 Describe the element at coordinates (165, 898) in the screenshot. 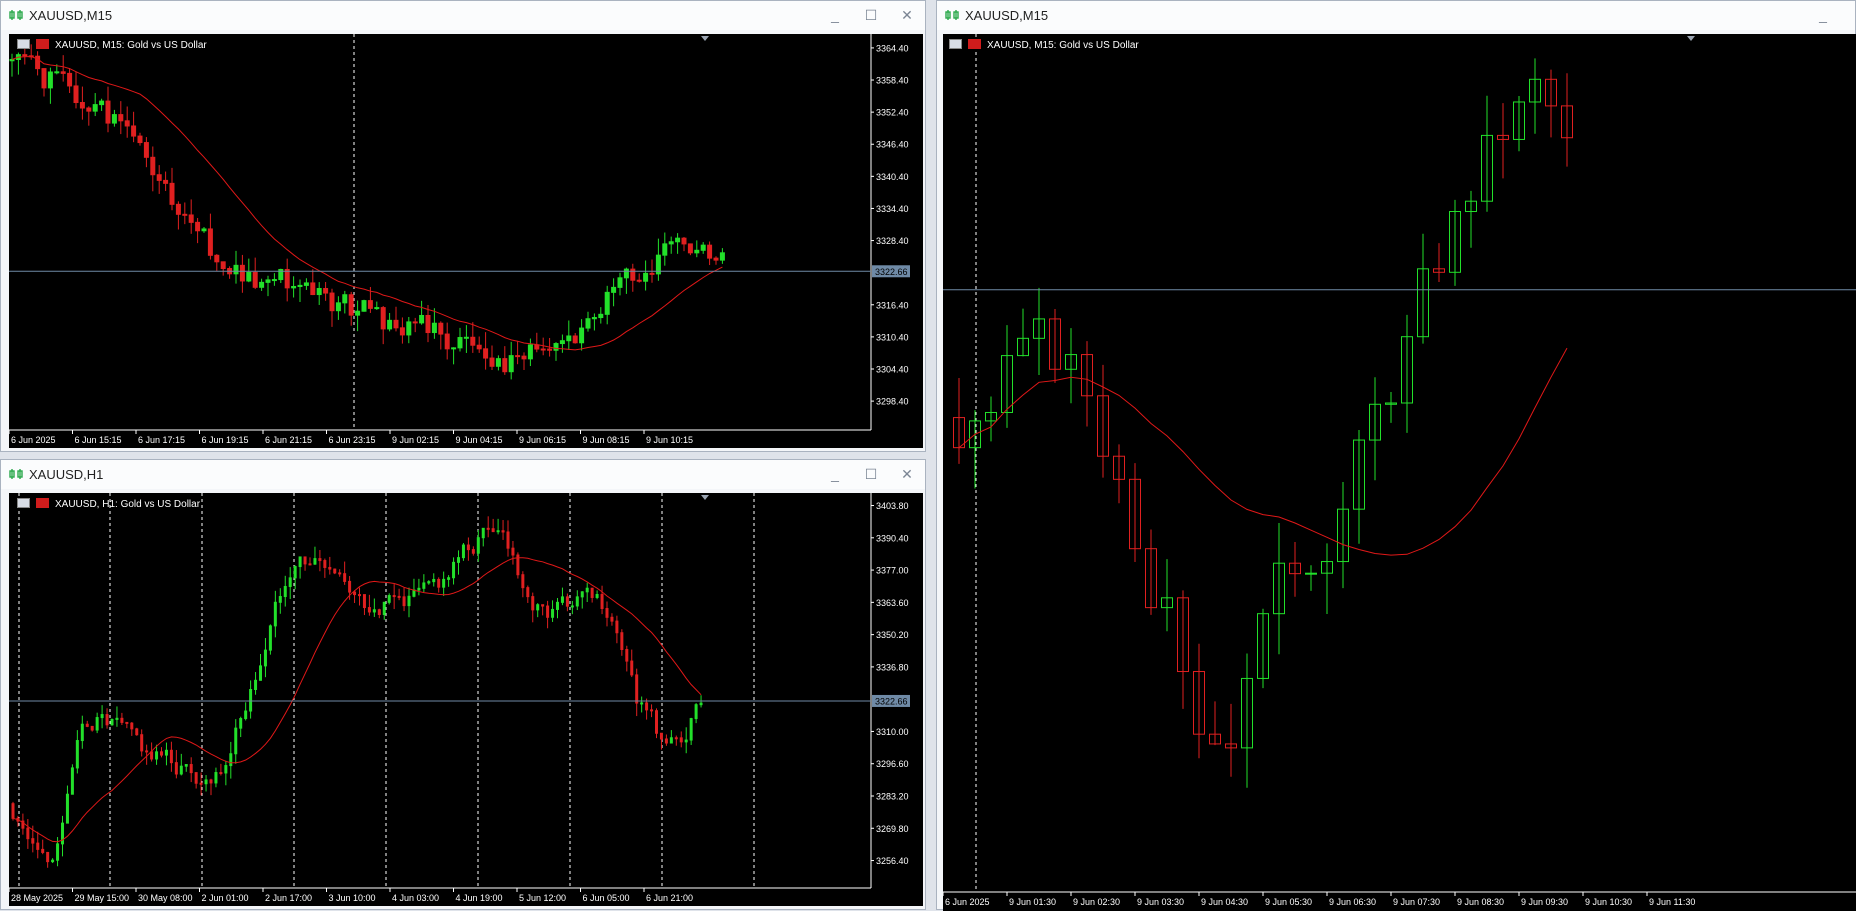

I see `x-tick-label: 30 May 08:00` at that location.